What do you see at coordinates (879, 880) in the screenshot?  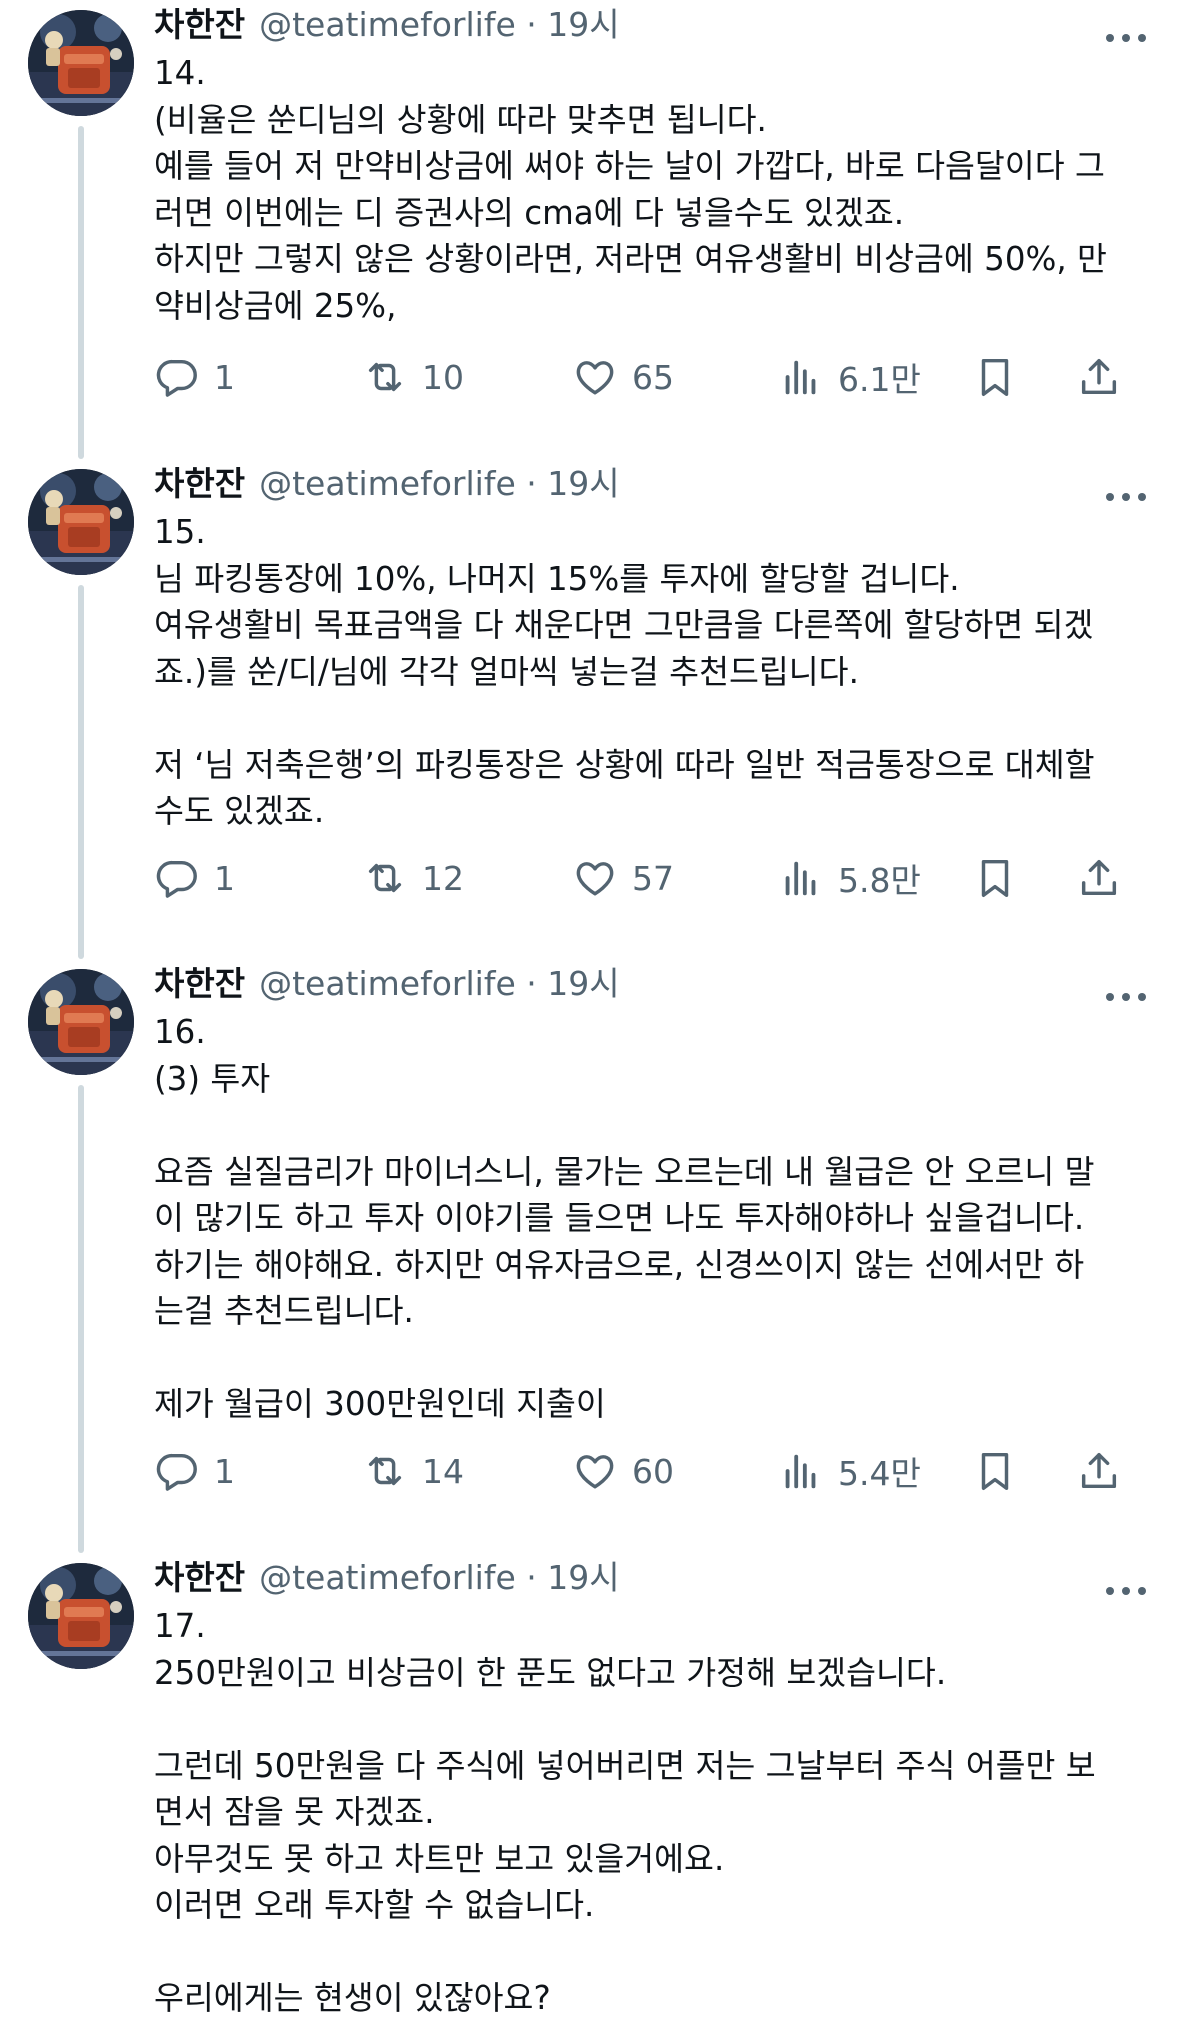 I see `views-count: 5.8만` at bounding box center [879, 880].